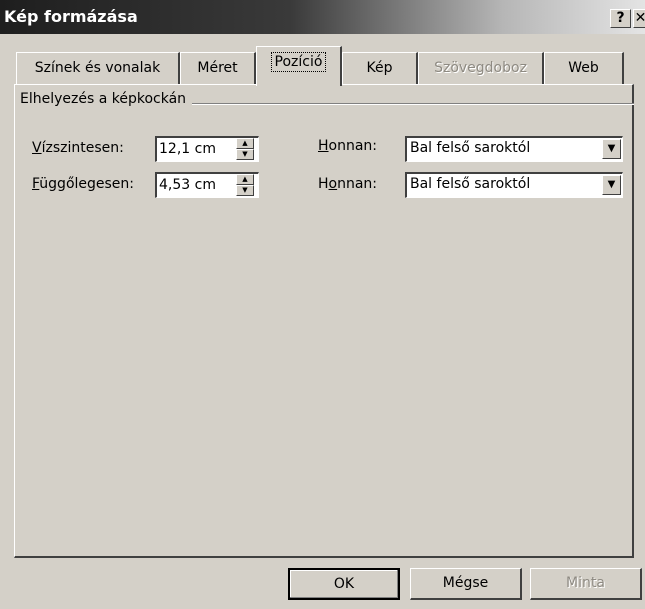  I want to click on horizontal-spinner: ▲ ▼, so click(245, 149).